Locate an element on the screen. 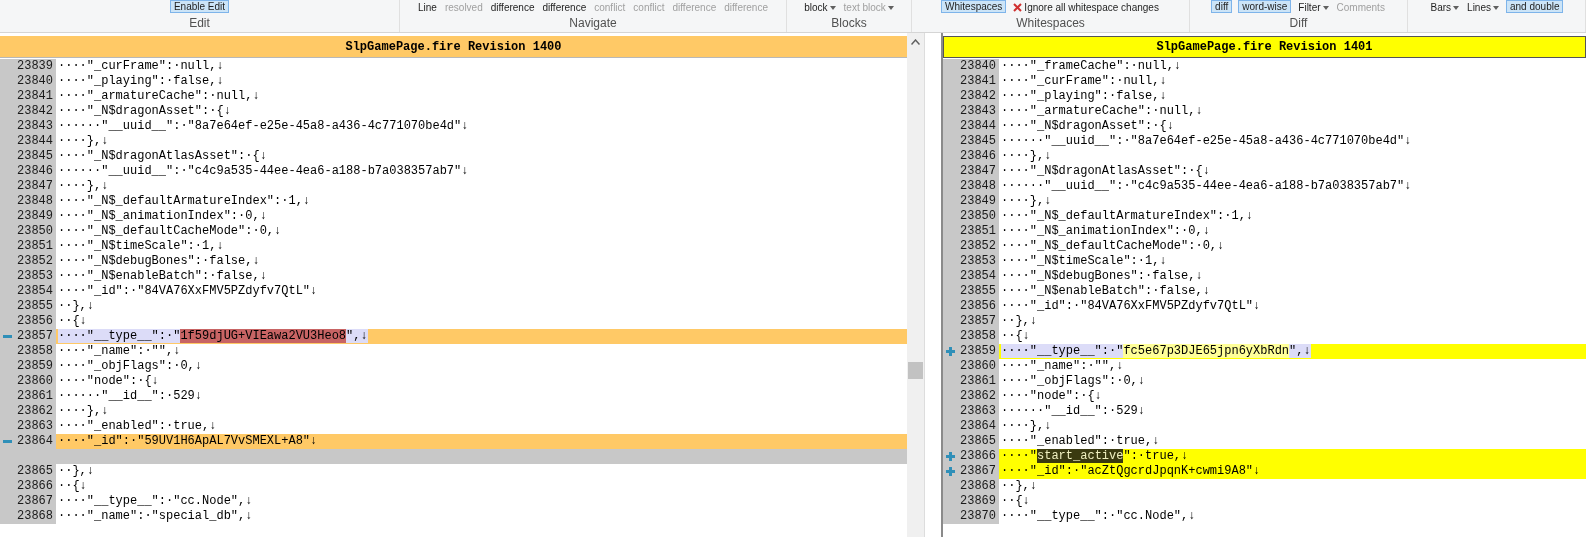  code-line: ····"__type__":·"cc.Node",↓ is located at coordinates (1098, 516).